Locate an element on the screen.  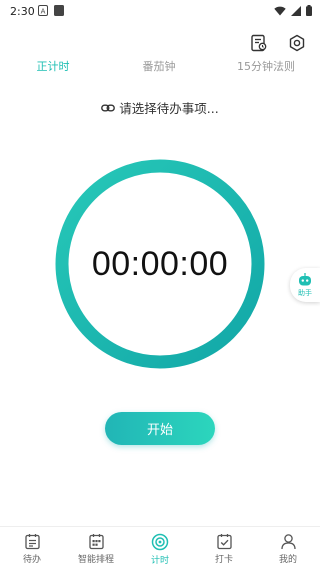
settings-icon is located at coordinates (297, 43).